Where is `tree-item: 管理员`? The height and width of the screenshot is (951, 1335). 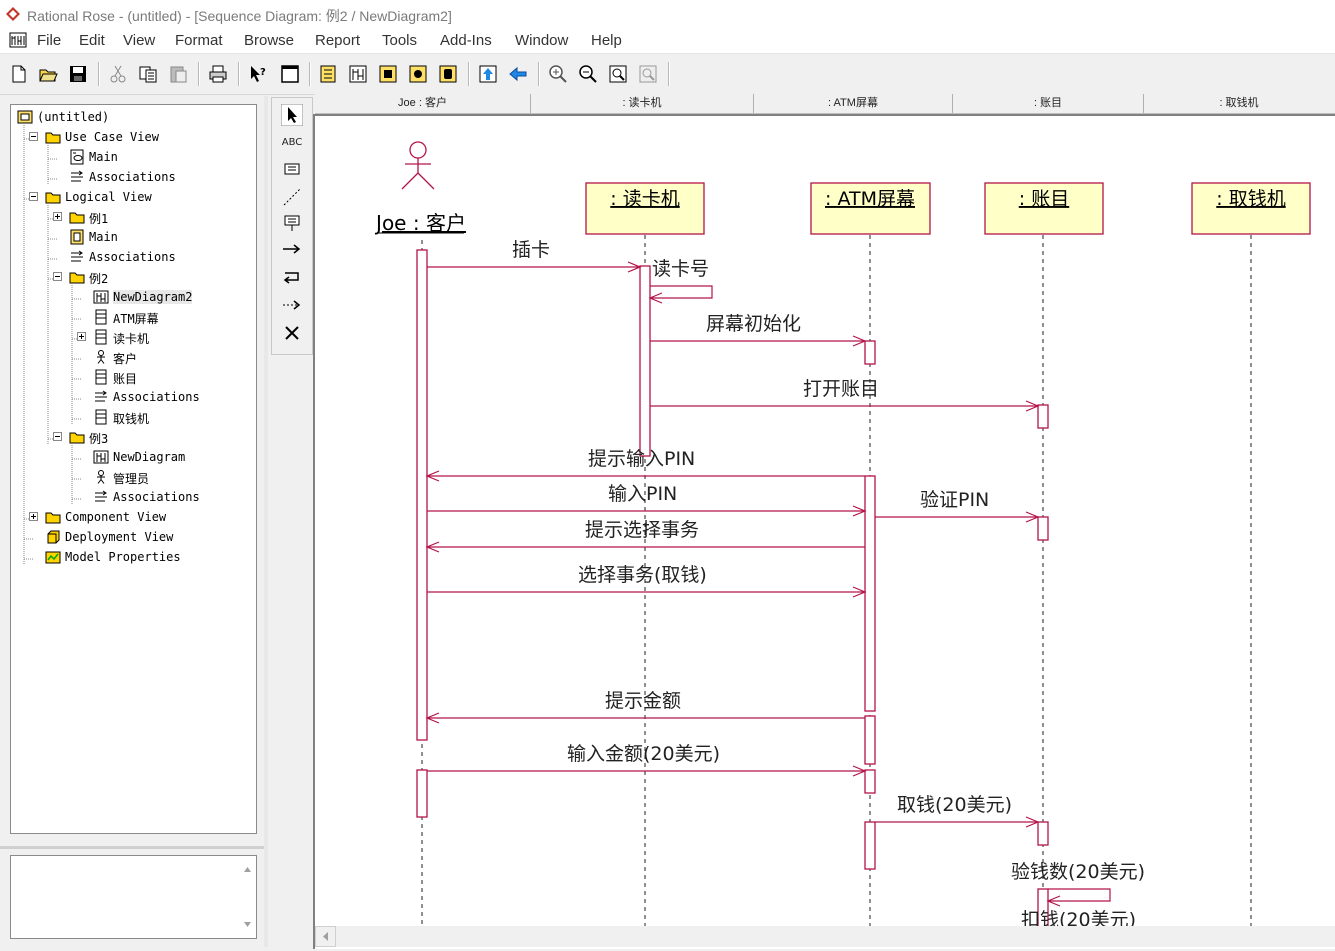 tree-item: 管理员 is located at coordinates (131, 477).